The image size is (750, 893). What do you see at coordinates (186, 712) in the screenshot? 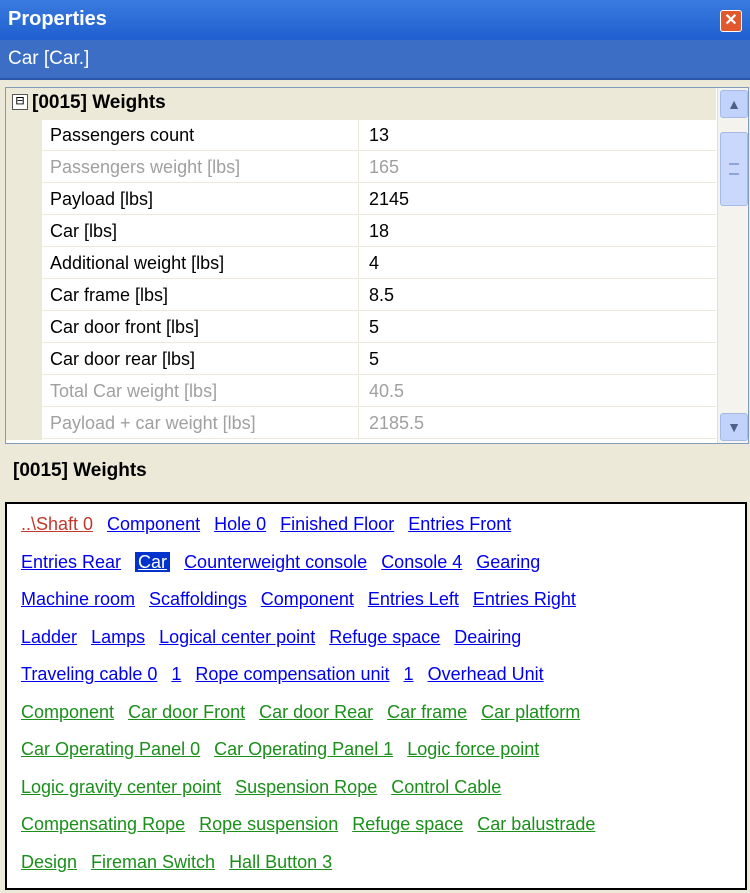
I see `navigation-link: Car door Front` at bounding box center [186, 712].